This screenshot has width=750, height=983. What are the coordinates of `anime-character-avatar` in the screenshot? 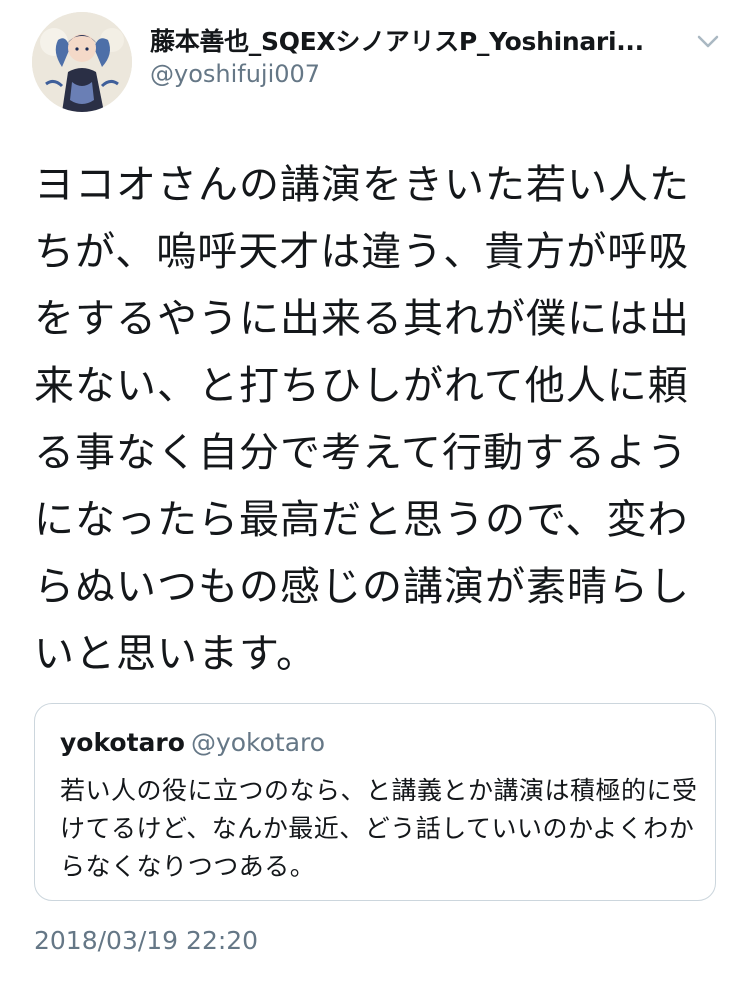 It's located at (82, 62).